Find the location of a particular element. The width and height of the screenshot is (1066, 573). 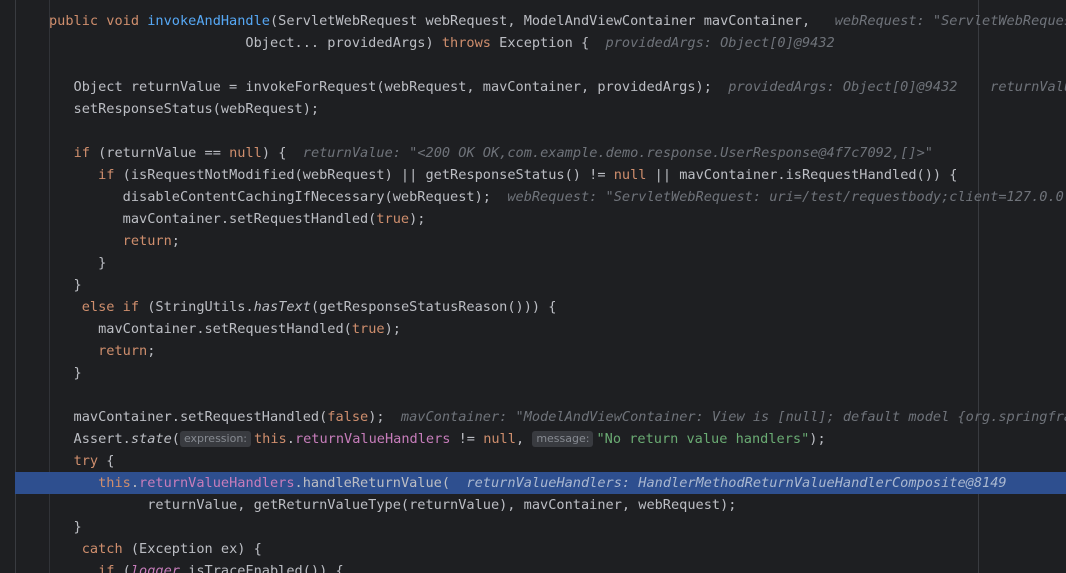

code-token: catch is located at coordinates (106, 549).